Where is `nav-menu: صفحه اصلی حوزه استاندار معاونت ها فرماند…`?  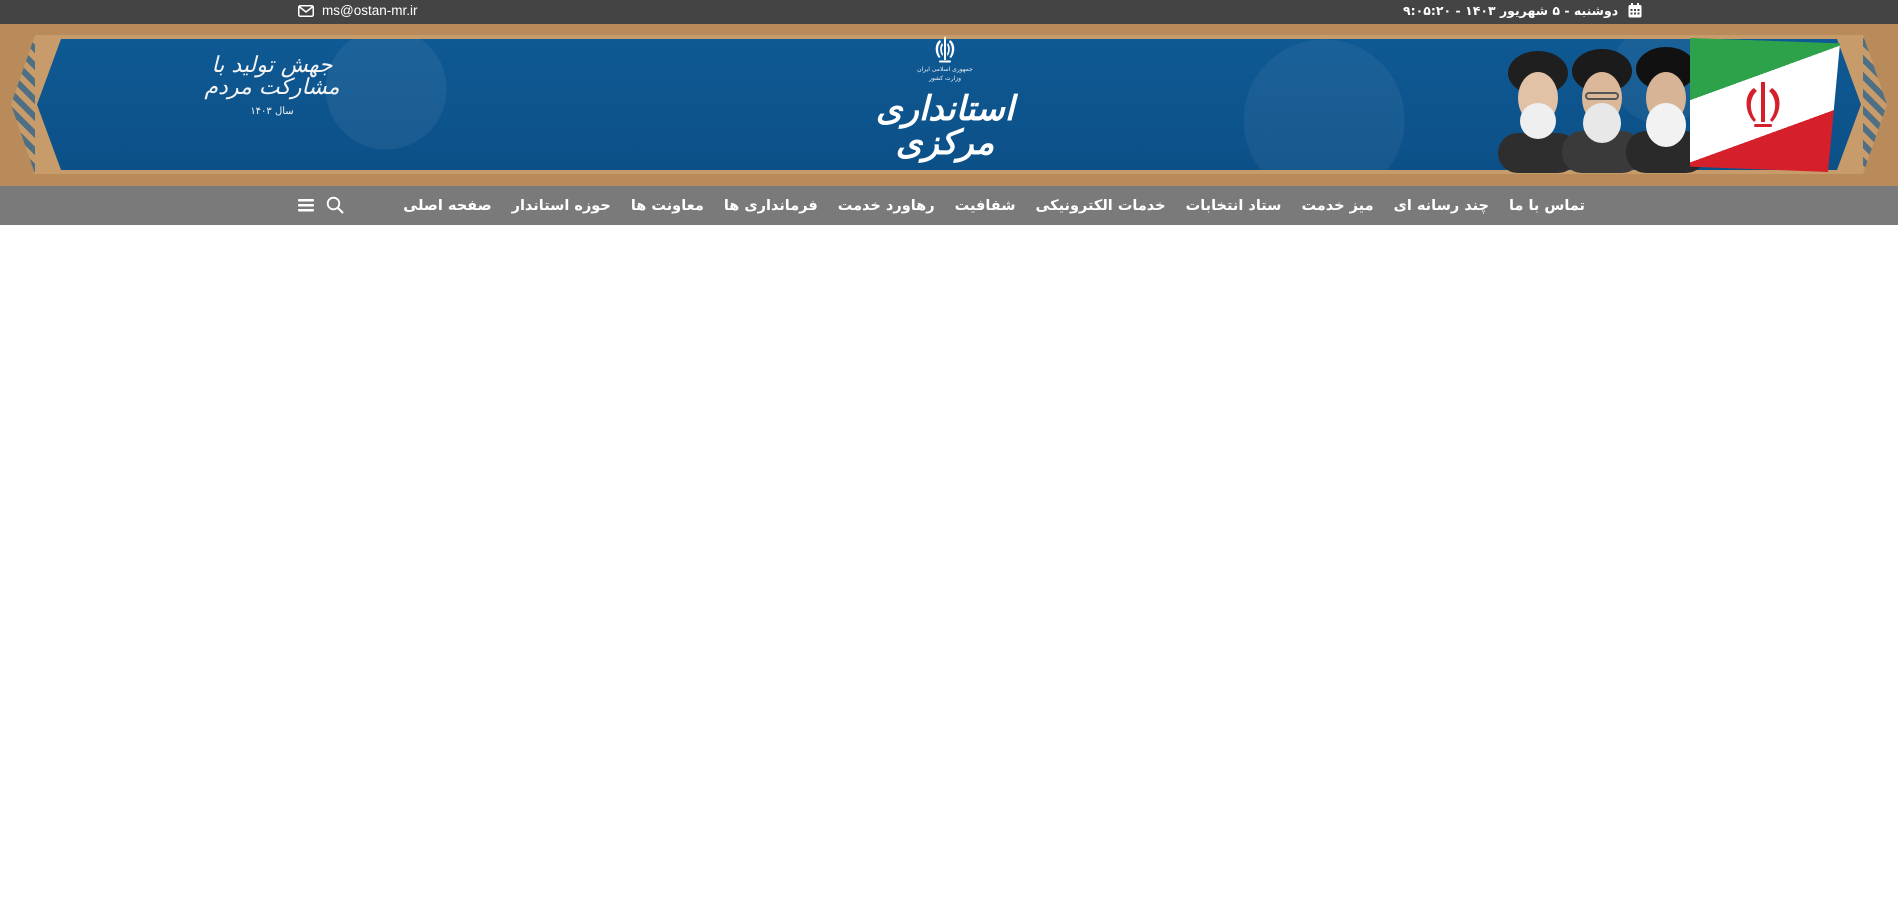 nav-menu: صفحه اصلی حوزه استاندار معاونت ها فرماند… is located at coordinates (994, 205).